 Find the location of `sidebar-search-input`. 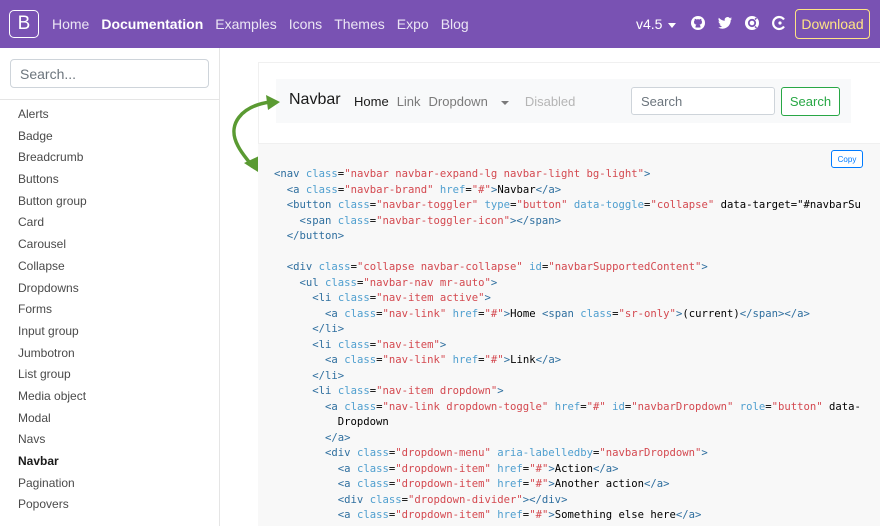

sidebar-search-input is located at coordinates (109, 73).